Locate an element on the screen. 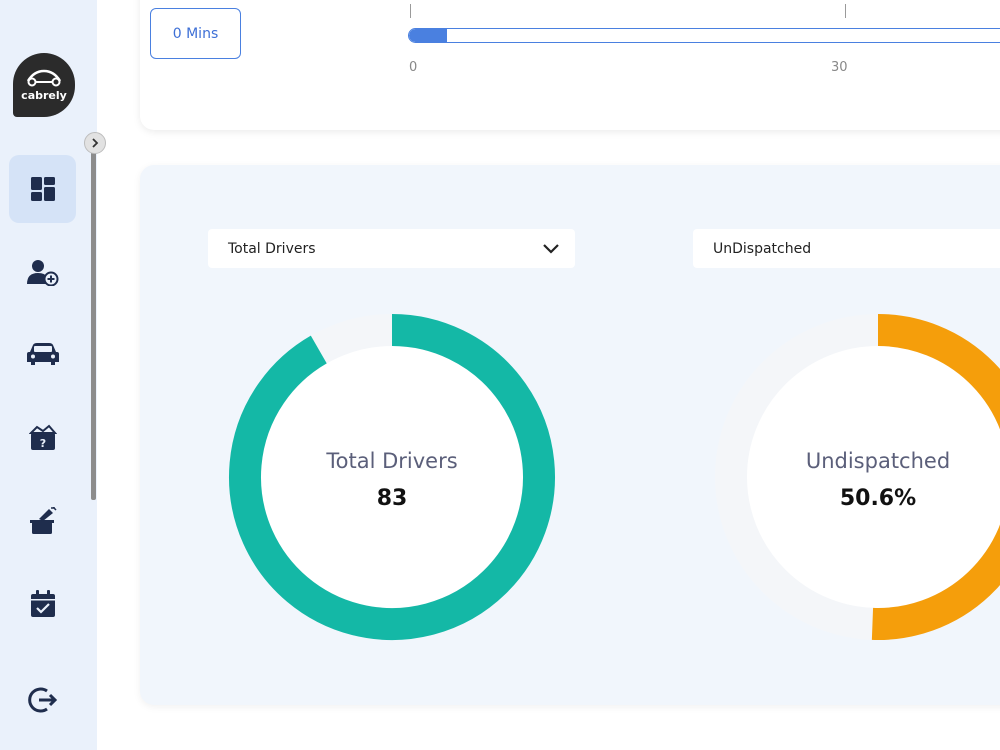 This screenshot has width=1000, height=750. dashboard-icon is located at coordinates (42, 189).